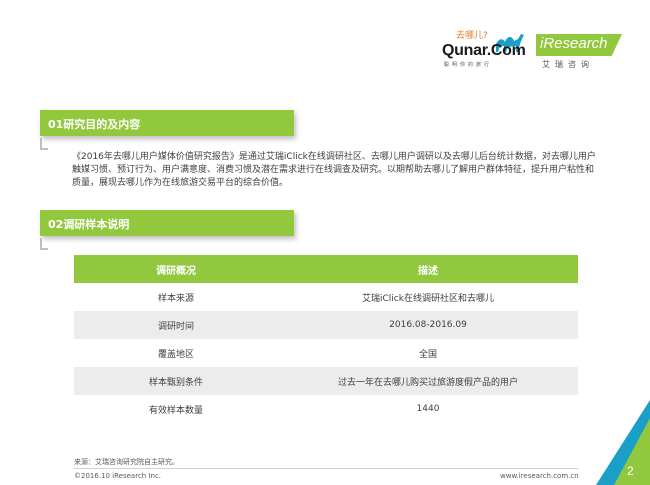 This screenshot has width=650, height=485. Describe the element at coordinates (176, 353) in the screenshot. I see `table-cell: 覆盖地区` at that location.